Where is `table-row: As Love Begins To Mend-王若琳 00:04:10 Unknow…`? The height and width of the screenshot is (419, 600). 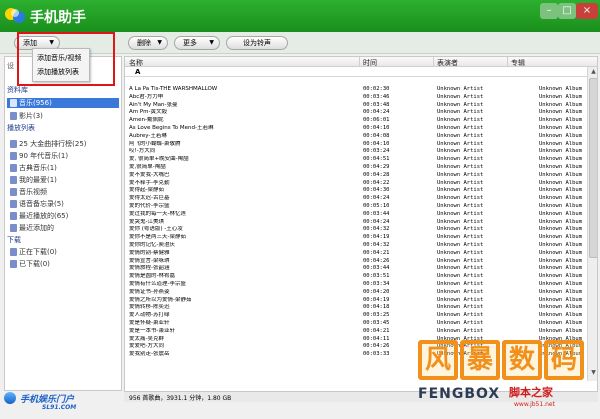 table-row: As Love Begins To Mend-王若琳 00:04:10 Unknow… is located at coordinates (356, 129).